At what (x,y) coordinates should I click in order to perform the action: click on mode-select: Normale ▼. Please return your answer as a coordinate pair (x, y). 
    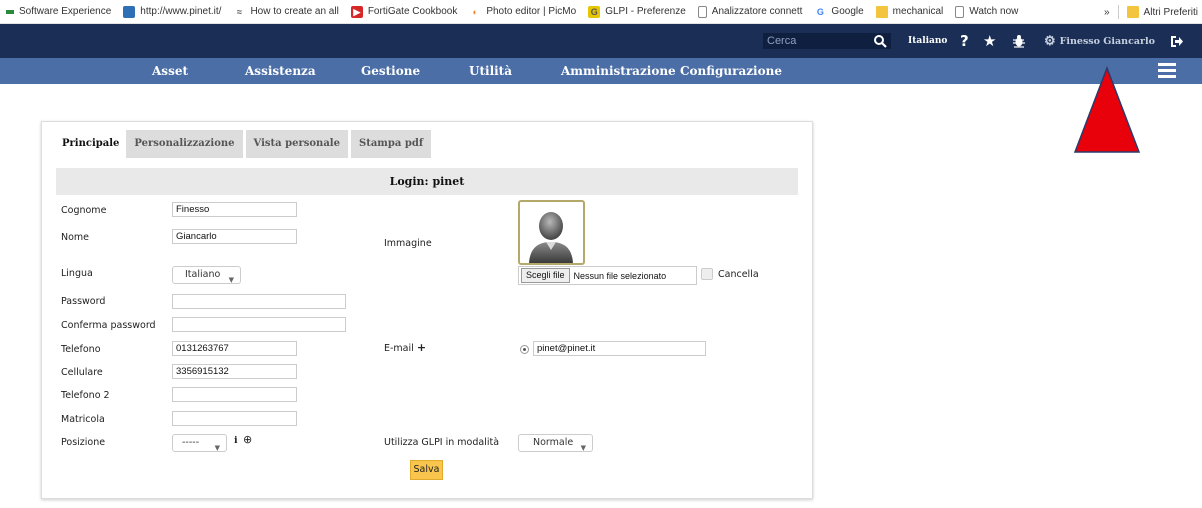
    Looking at the image, I should click on (555, 443).